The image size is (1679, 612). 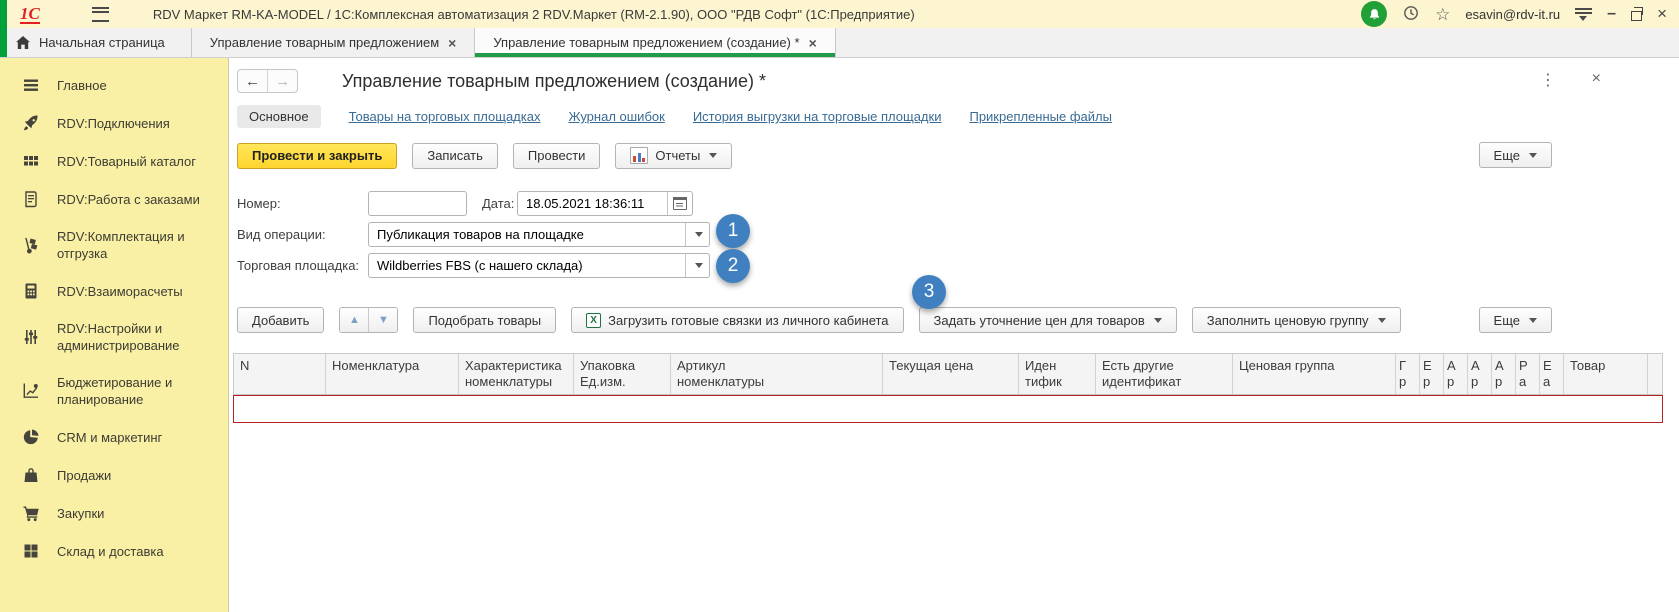 I want to click on col-price-group: Ценовая группа, so click(x=1314, y=374).